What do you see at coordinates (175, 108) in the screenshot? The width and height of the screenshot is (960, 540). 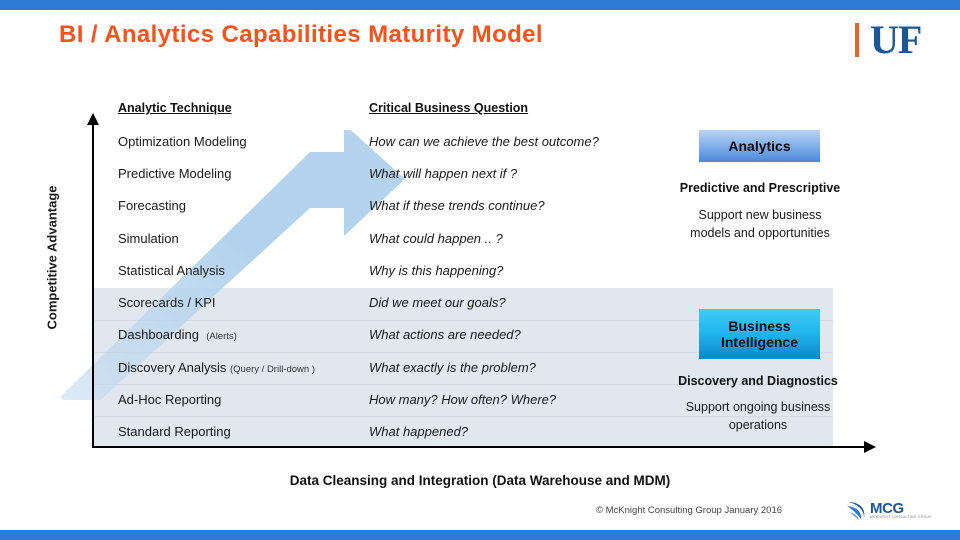 I see `column-header-technique: Analytic Technique` at bounding box center [175, 108].